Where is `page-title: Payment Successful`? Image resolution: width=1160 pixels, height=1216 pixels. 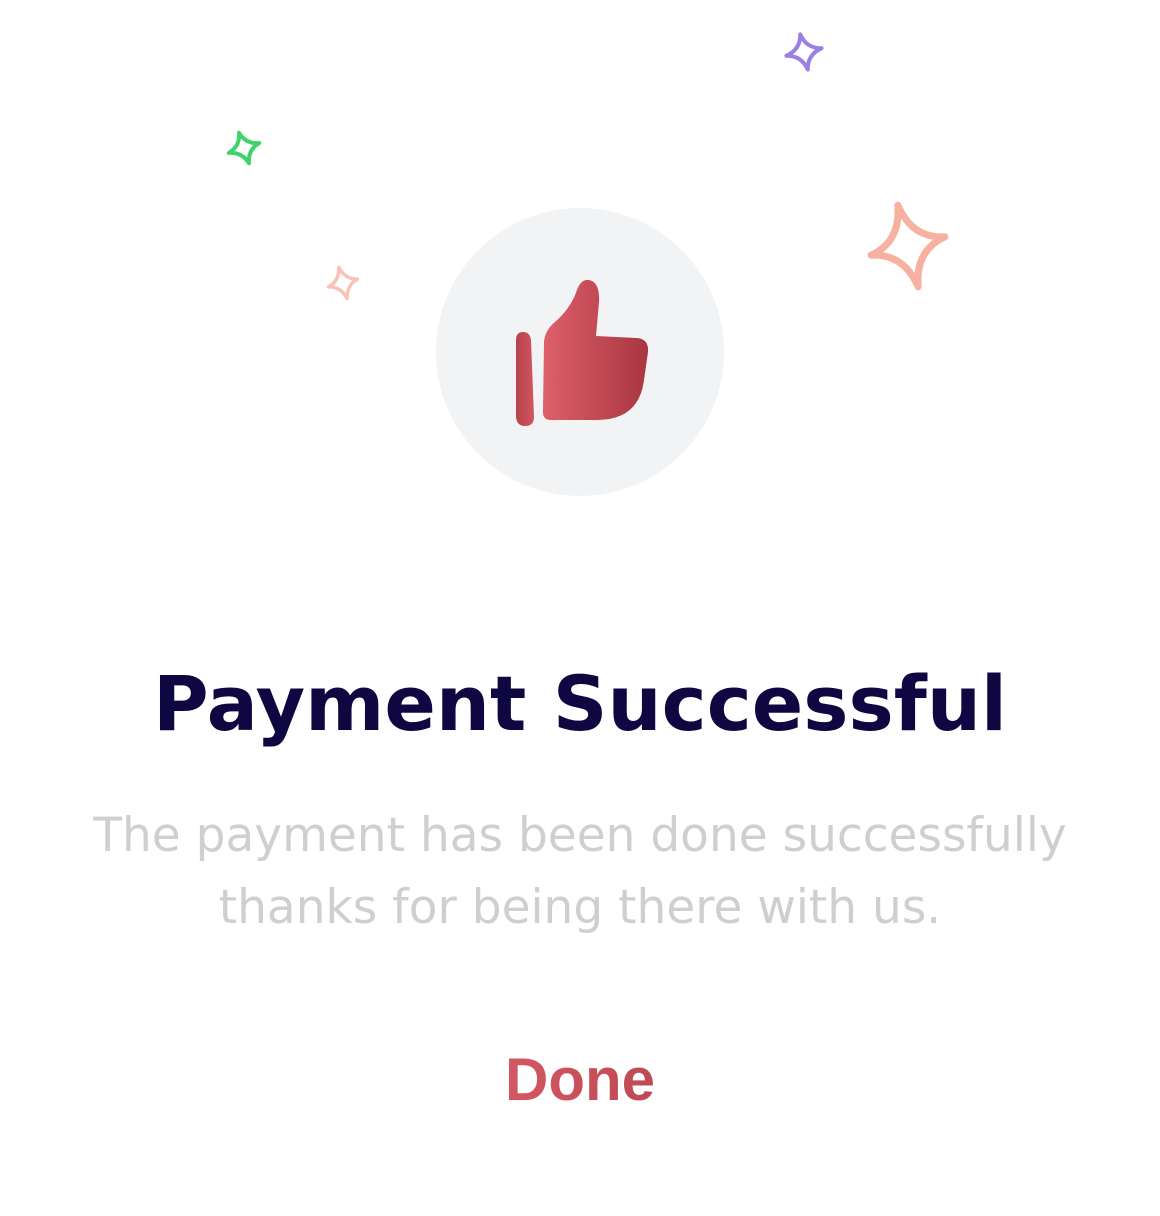
page-title: Payment Successful is located at coordinates (580, 703).